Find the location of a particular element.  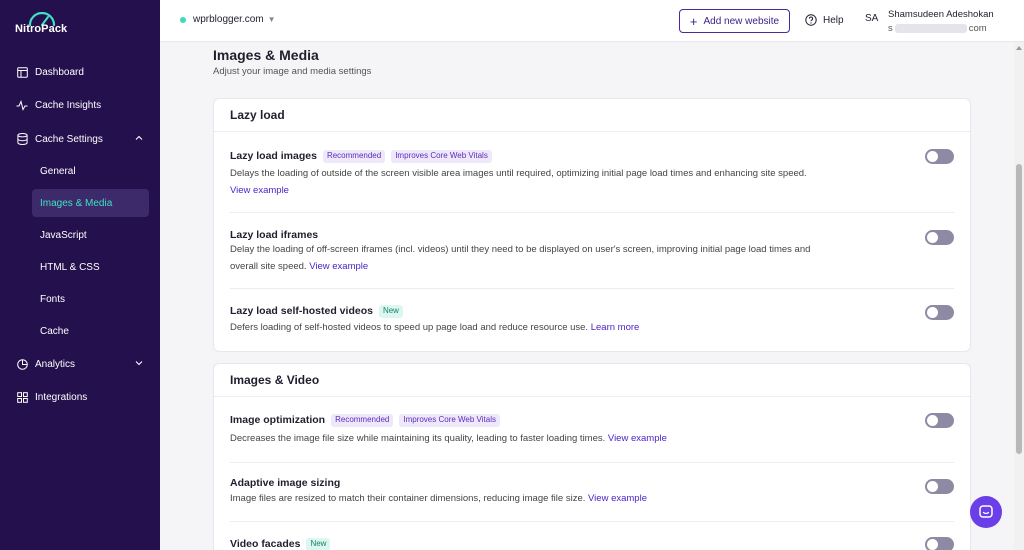

site-selector: wprblogger.com ▼ is located at coordinates (228, 19).